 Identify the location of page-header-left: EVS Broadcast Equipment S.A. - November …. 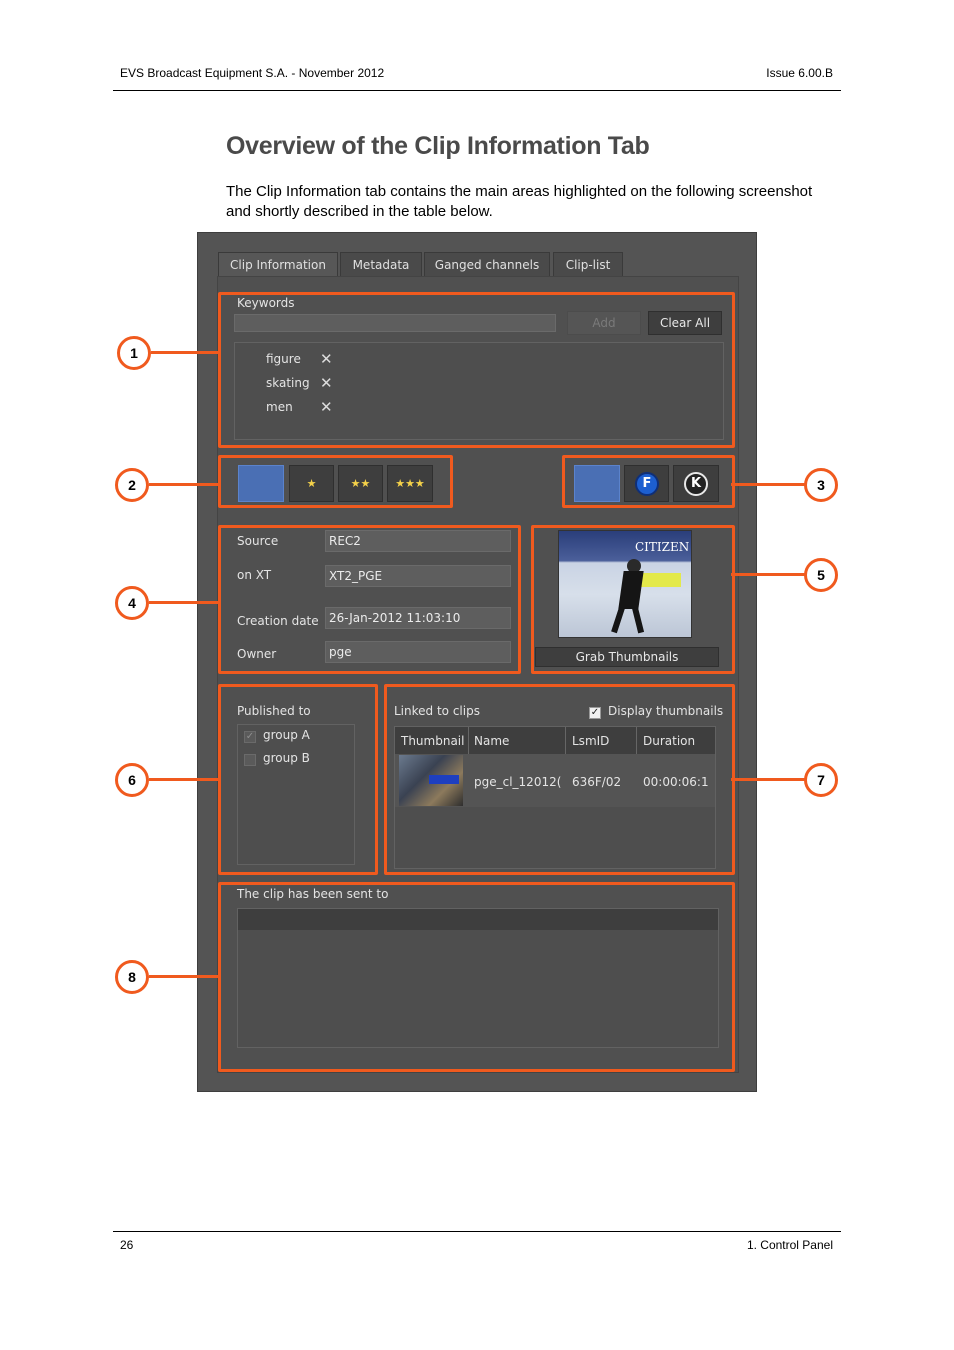
(252, 73).